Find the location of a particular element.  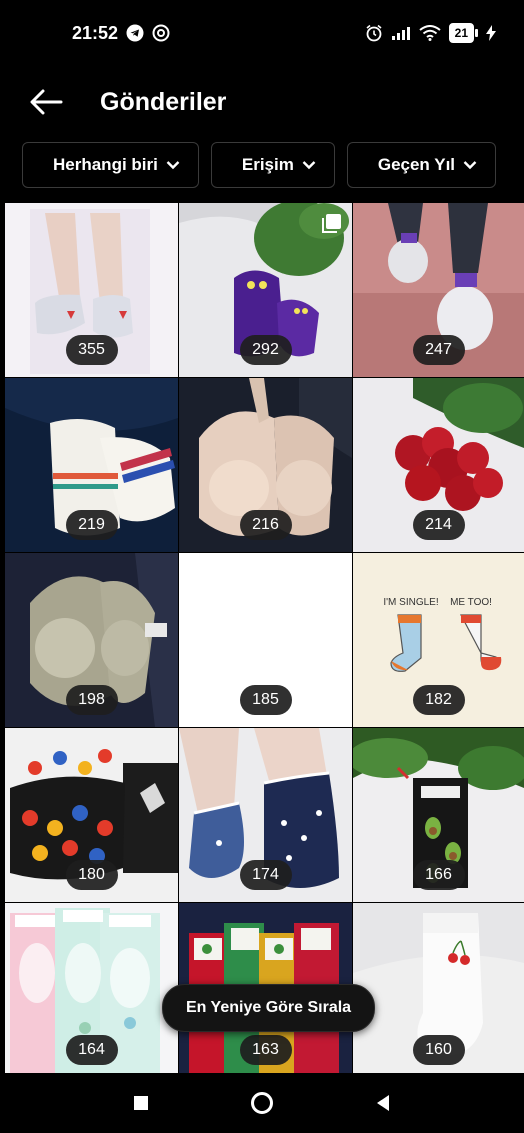

filter-chip-type: Herhangi biri is located at coordinates (110, 165).